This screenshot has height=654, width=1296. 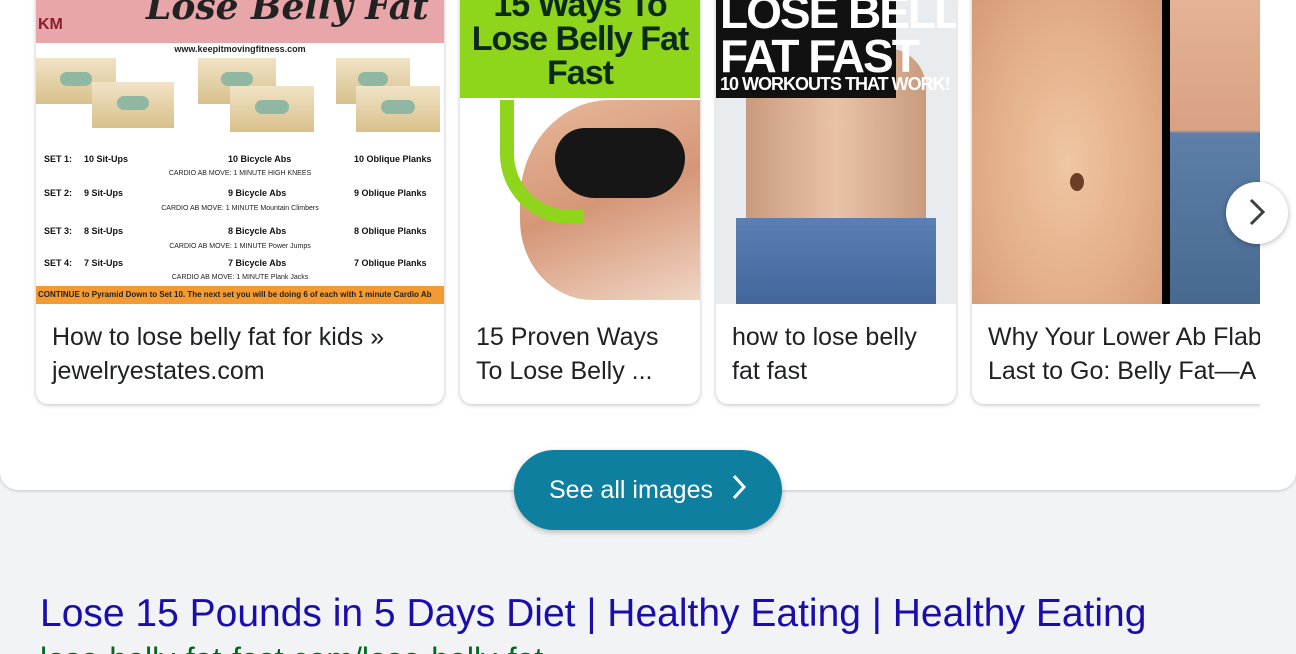 What do you see at coordinates (58, 231) in the screenshot?
I see `set-label: SET 3:` at bounding box center [58, 231].